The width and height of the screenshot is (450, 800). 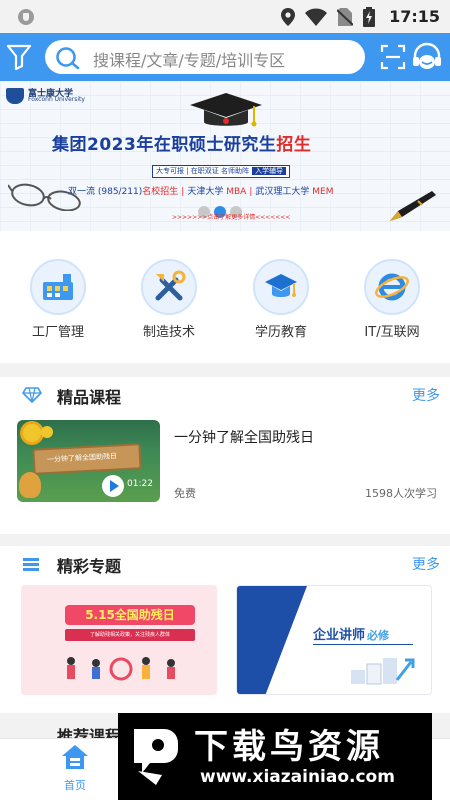 I want to click on watermark: 下载鸟资源 www.xiazainiao.com, so click(x=275, y=756).